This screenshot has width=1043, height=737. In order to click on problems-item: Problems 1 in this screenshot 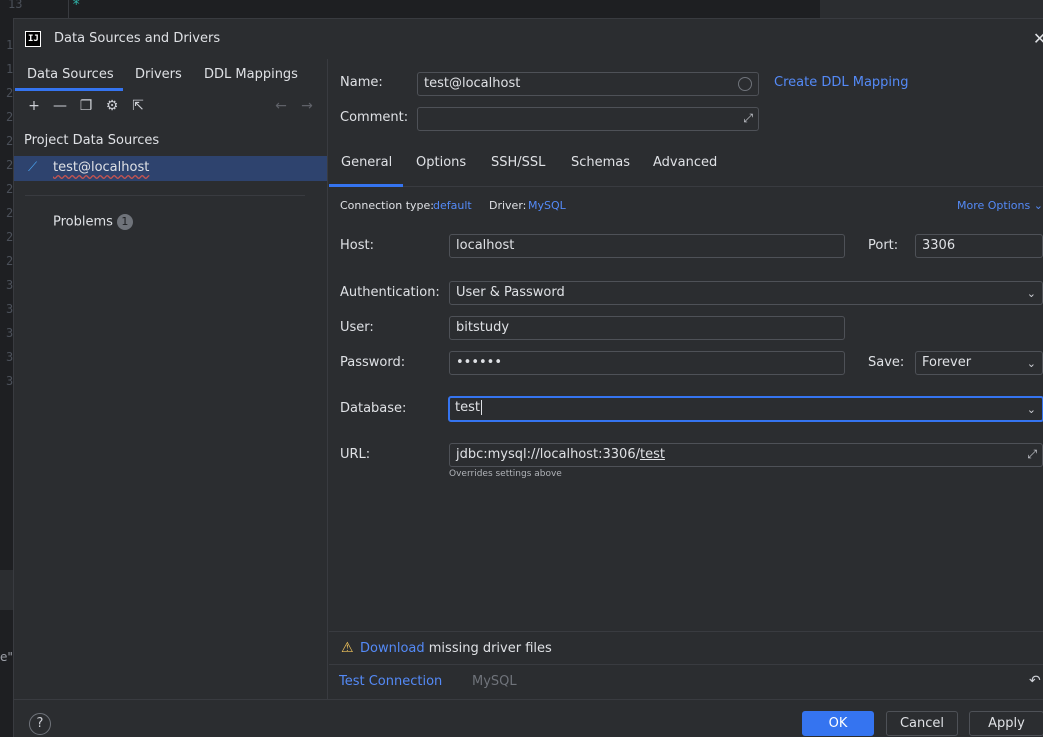, I will do `click(93, 222)`.